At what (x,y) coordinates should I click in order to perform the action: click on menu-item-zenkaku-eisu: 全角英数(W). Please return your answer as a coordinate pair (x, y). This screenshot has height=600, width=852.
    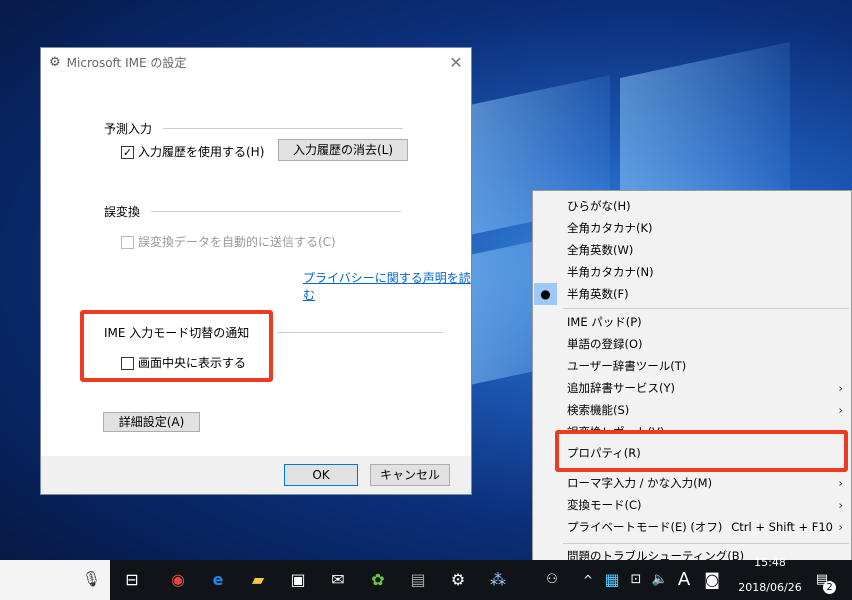
    Looking at the image, I should click on (692, 250).